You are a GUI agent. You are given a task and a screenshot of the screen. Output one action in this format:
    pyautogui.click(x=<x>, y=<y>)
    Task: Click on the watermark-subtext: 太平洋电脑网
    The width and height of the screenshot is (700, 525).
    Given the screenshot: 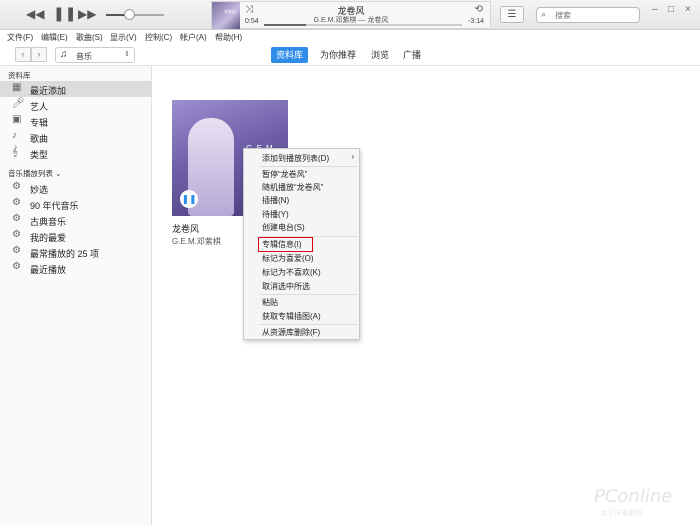 What is the action you would take?
    pyautogui.click(x=621, y=513)
    